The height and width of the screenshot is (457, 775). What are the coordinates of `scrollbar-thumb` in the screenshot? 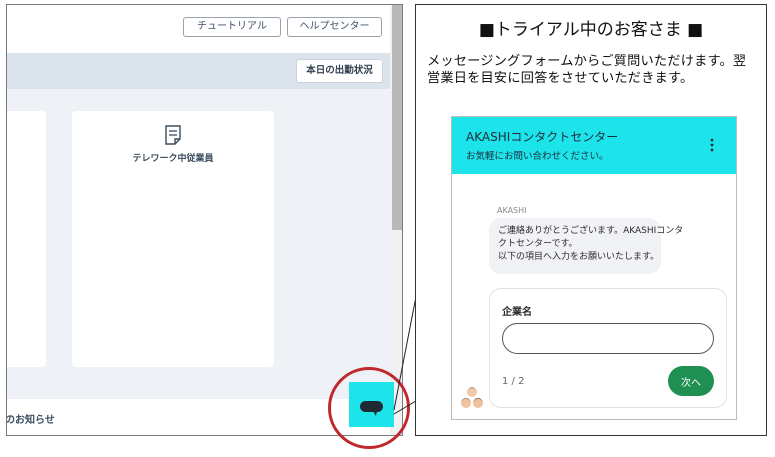 It's located at (397, 117).